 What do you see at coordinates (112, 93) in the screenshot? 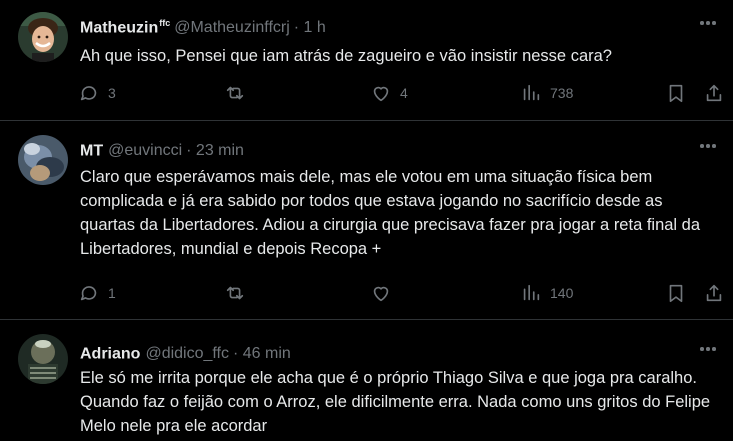
I see `reply-count: 3` at bounding box center [112, 93].